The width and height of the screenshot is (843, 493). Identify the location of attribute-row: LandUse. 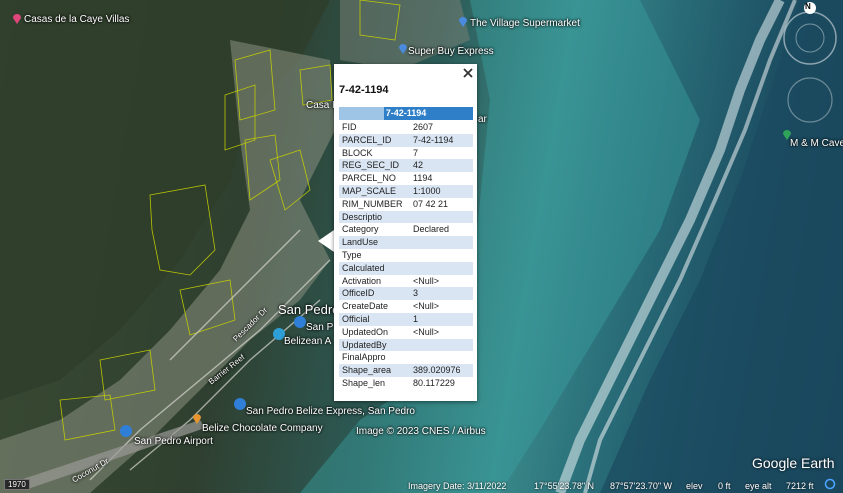
(406, 242).